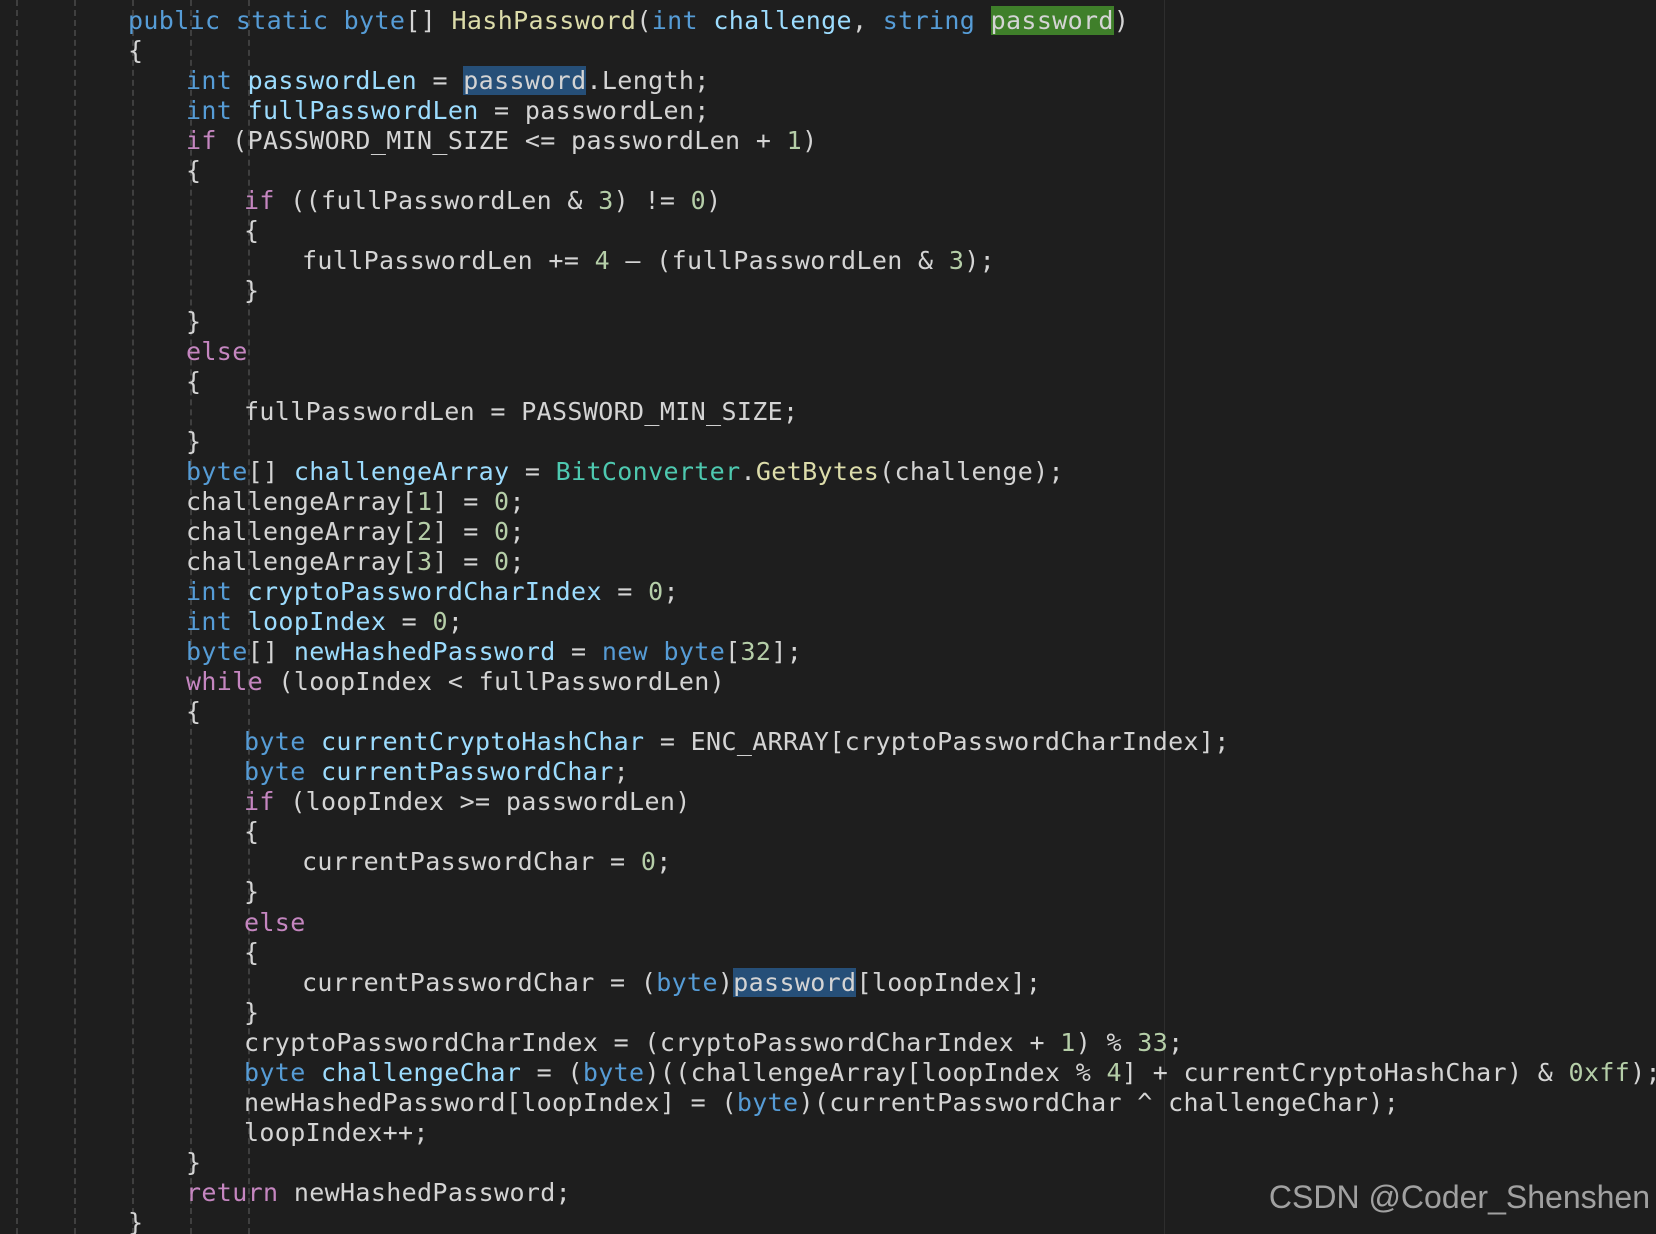 This screenshot has width=1656, height=1234. I want to click on code-line: int cryptoPasswordCharIndex = 0;, so click(432, 592).